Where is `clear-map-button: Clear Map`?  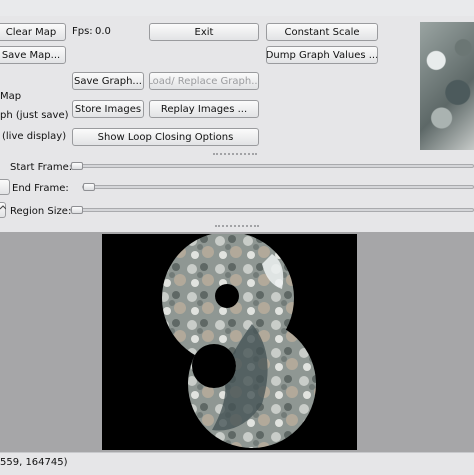 clear-map-button: Clear Map is located at coordinates (33, 32).